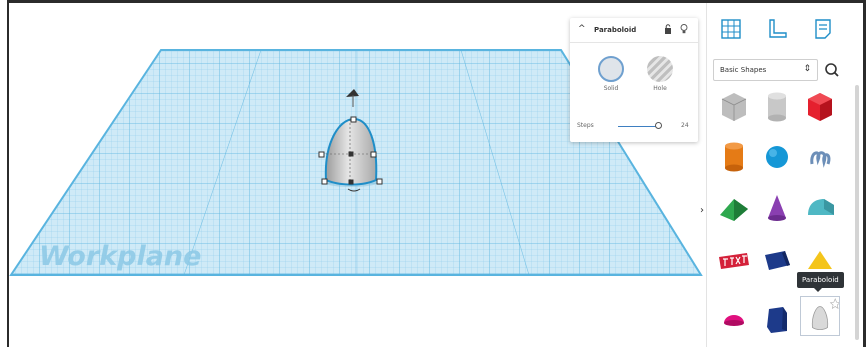  What do you see at coordinates (734, 259) in the screenshot?
I see `shape-text` at bounding box center [734, 259].